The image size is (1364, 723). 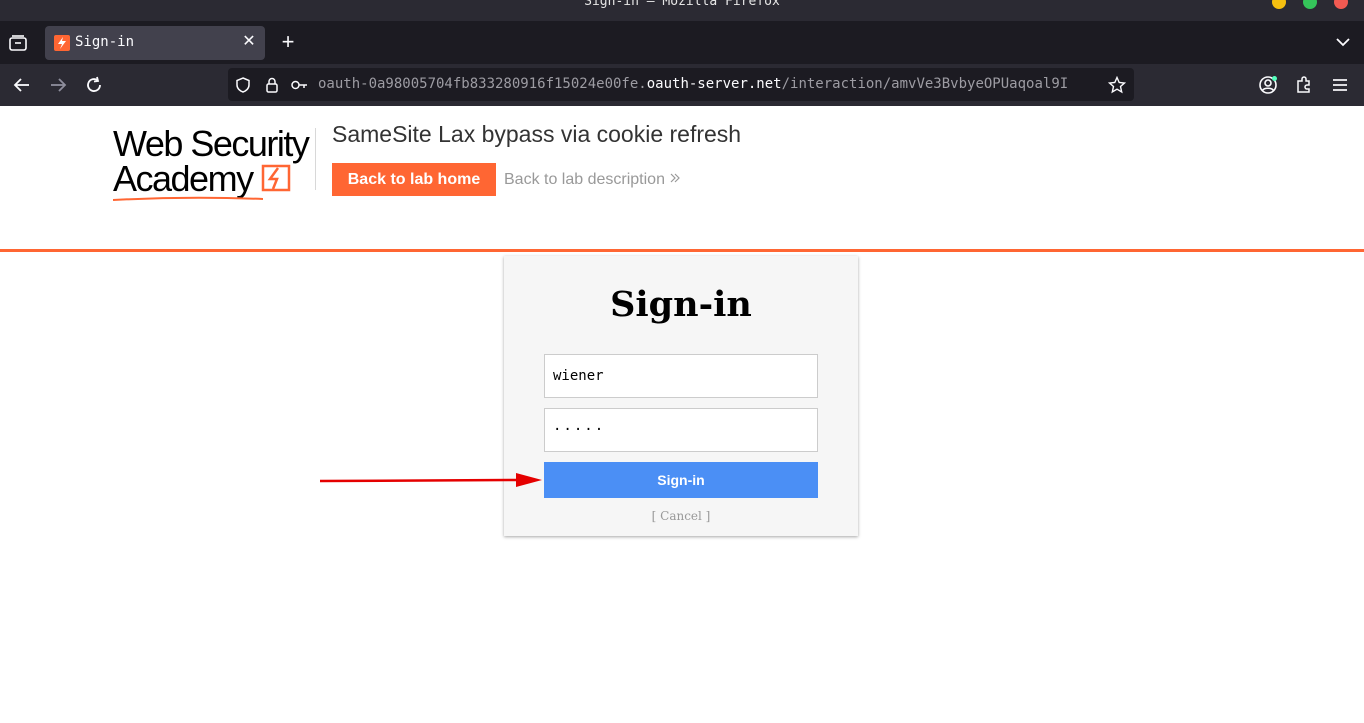 What do you see at coordinates (925, 84) in the screenshot?
I see `url-path: /interaction/amvVe3BvbyeOPUaqoal9I` at bounding box center [925, 84].